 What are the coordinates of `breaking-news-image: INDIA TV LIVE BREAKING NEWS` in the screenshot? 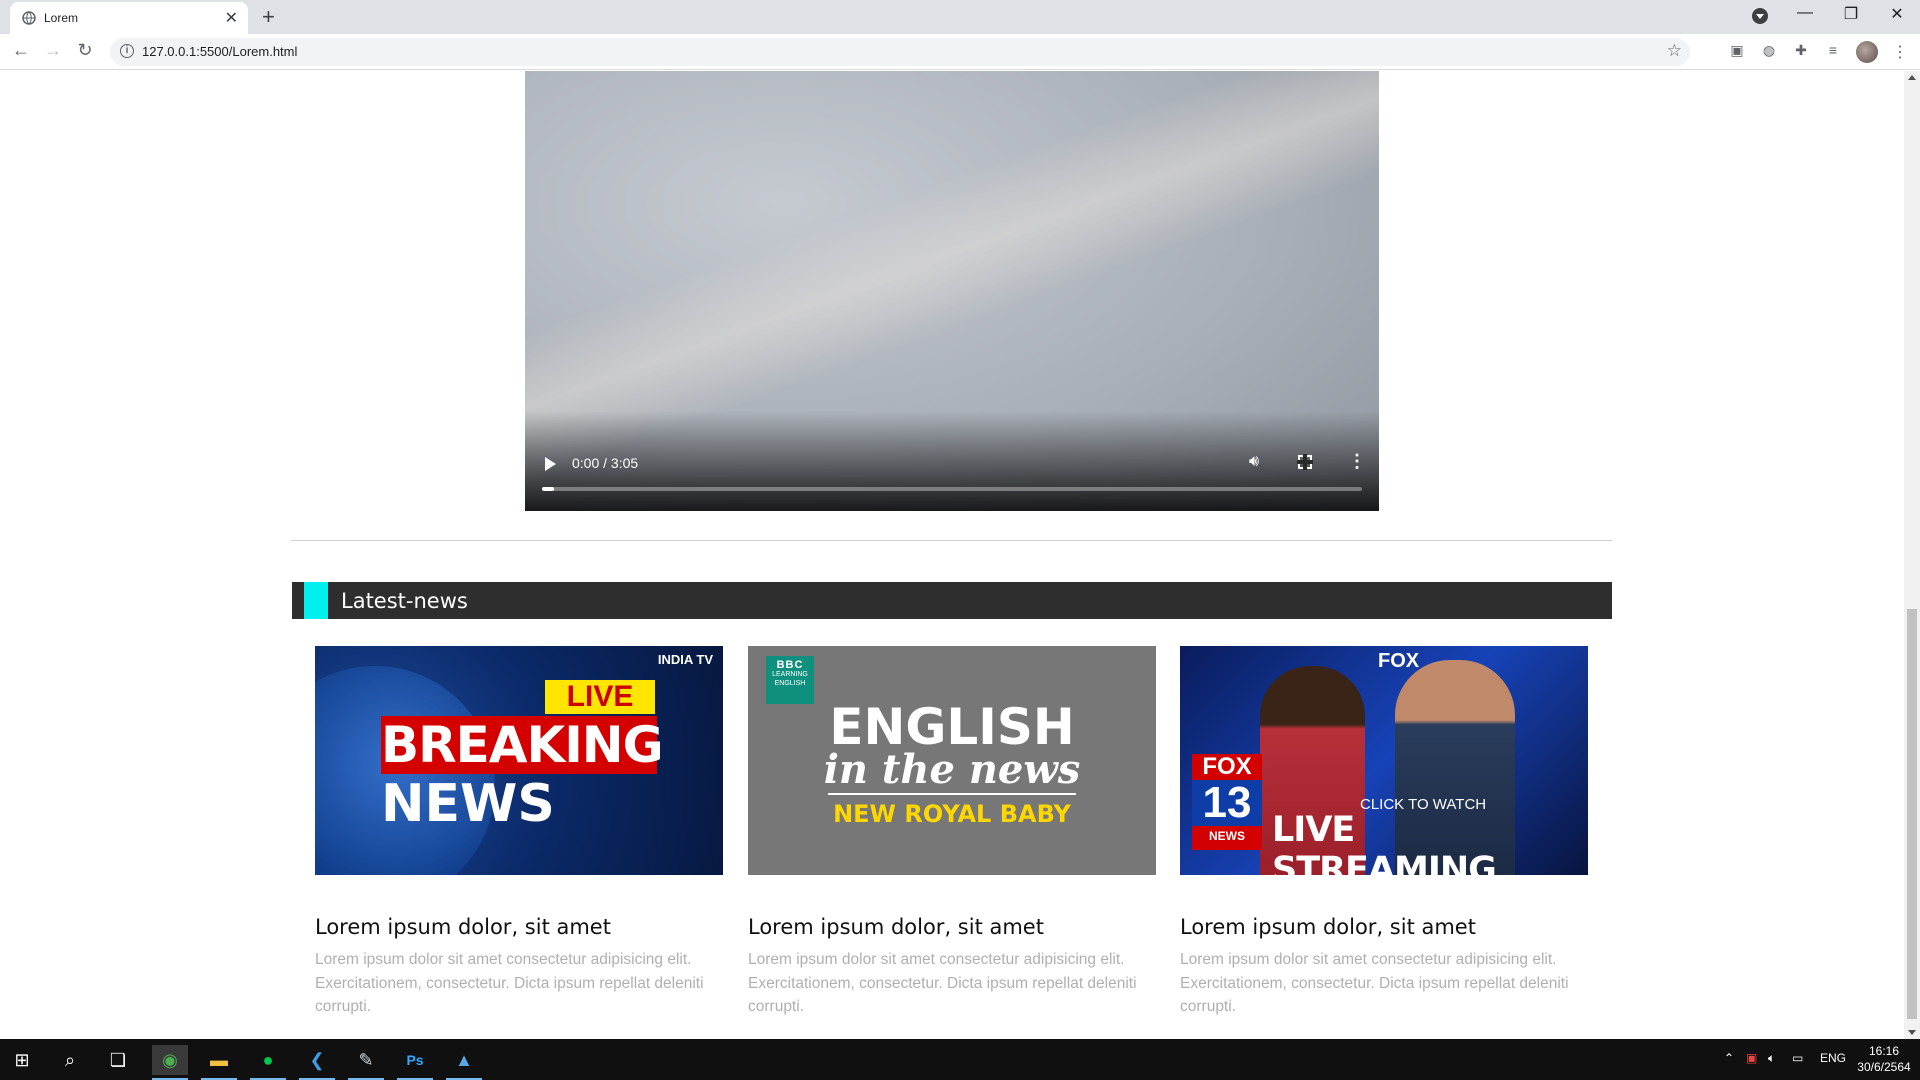 It's located at (519, 760).